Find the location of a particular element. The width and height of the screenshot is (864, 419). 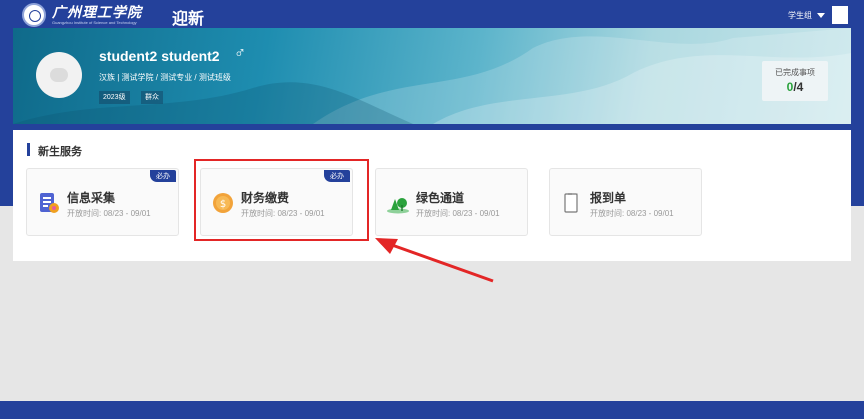

completed-total-count: /4 is located at coordinates (798, 87).